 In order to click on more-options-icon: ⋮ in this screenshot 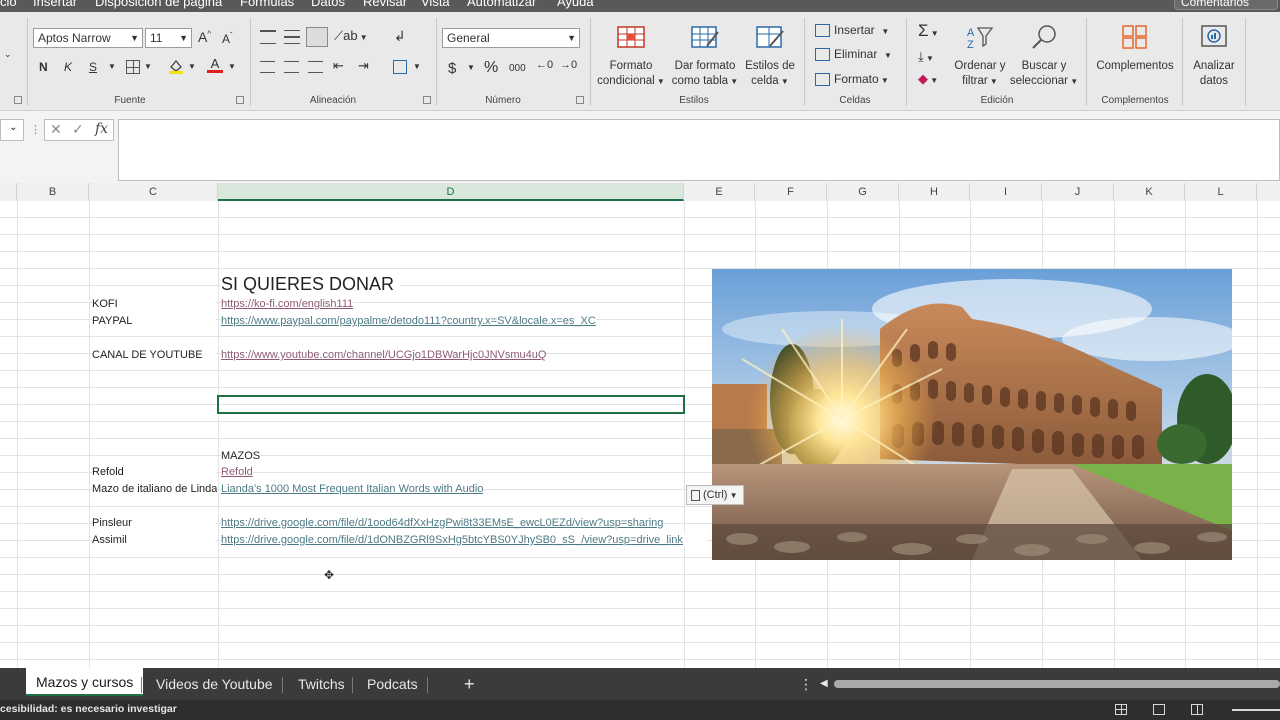, I will do `click(35, 129)`.